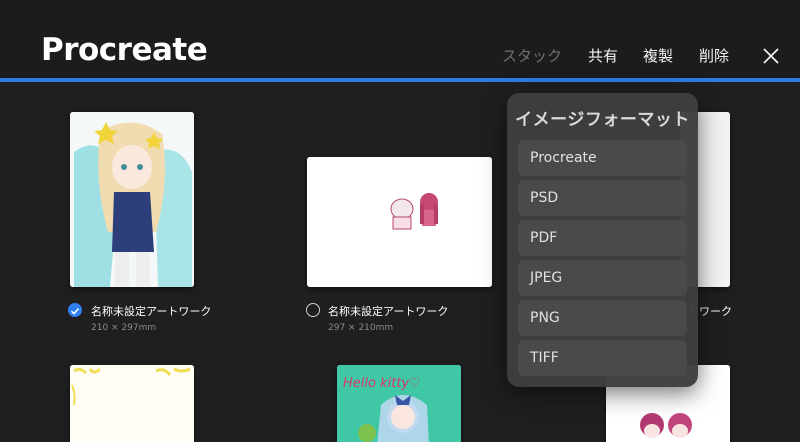 Image resolution: width=800 pixels, height=442 pixels. Describe the element at coordinates (602, 278) in the screenshot. I see `format-option-jpeg: JPEG` at that location.